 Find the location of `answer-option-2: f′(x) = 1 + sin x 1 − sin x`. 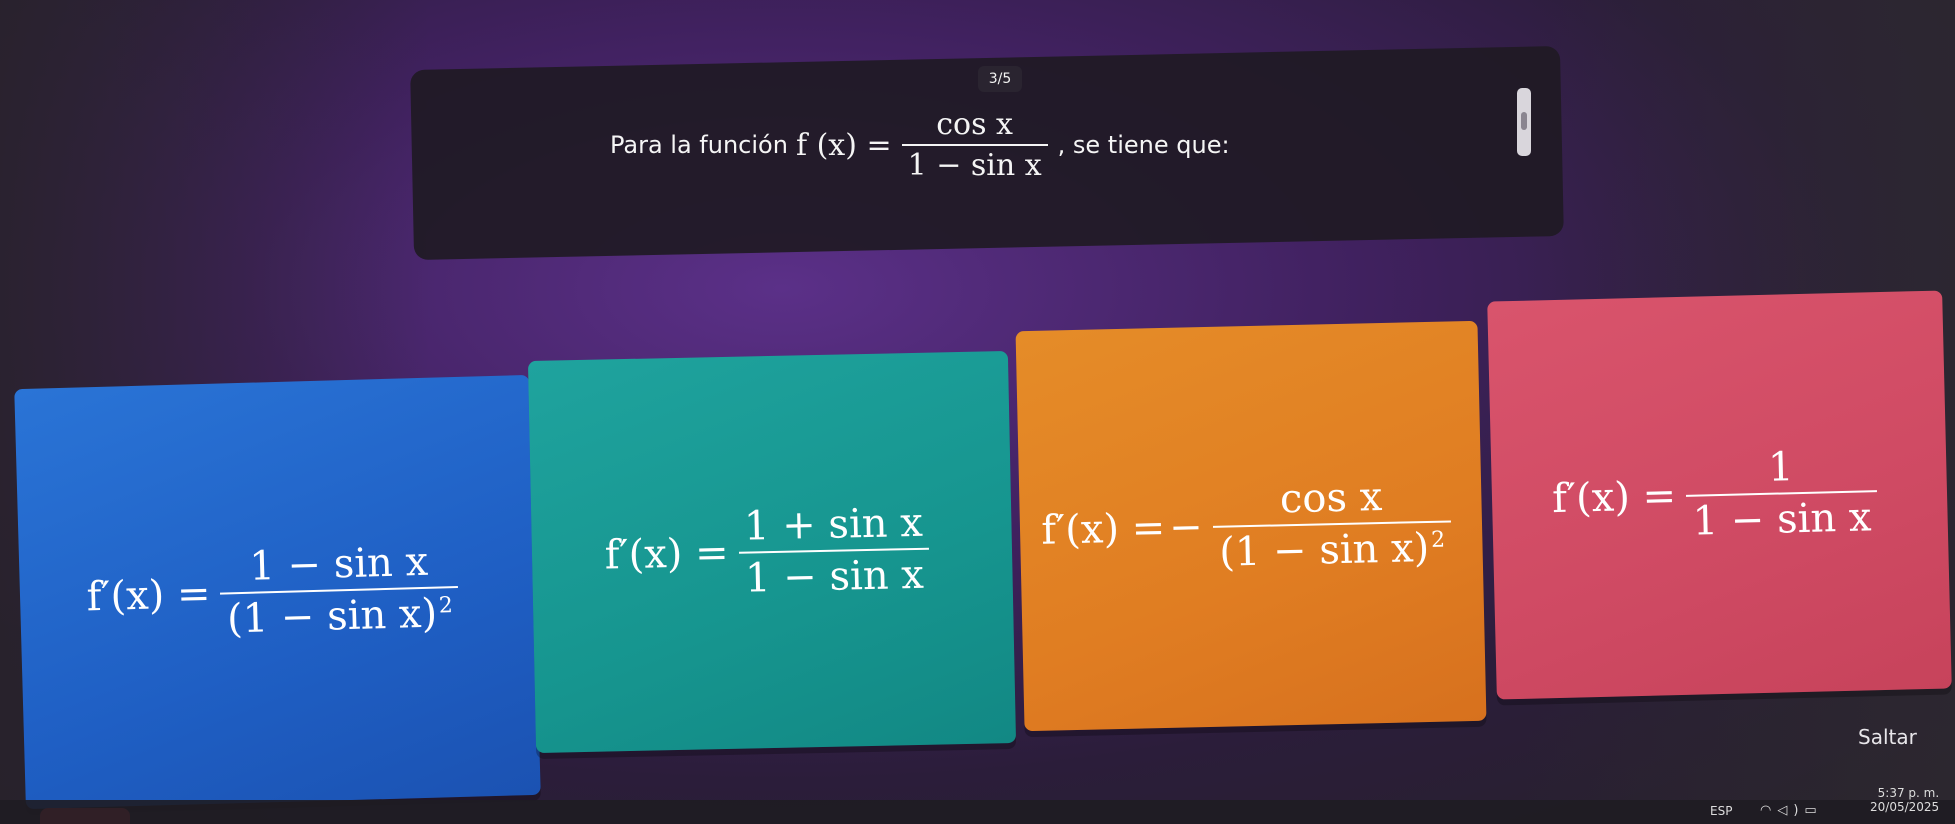

answer-option-2: f′(x) = 1 + sin x 1 − sin x is located at coordinates (772, 552).